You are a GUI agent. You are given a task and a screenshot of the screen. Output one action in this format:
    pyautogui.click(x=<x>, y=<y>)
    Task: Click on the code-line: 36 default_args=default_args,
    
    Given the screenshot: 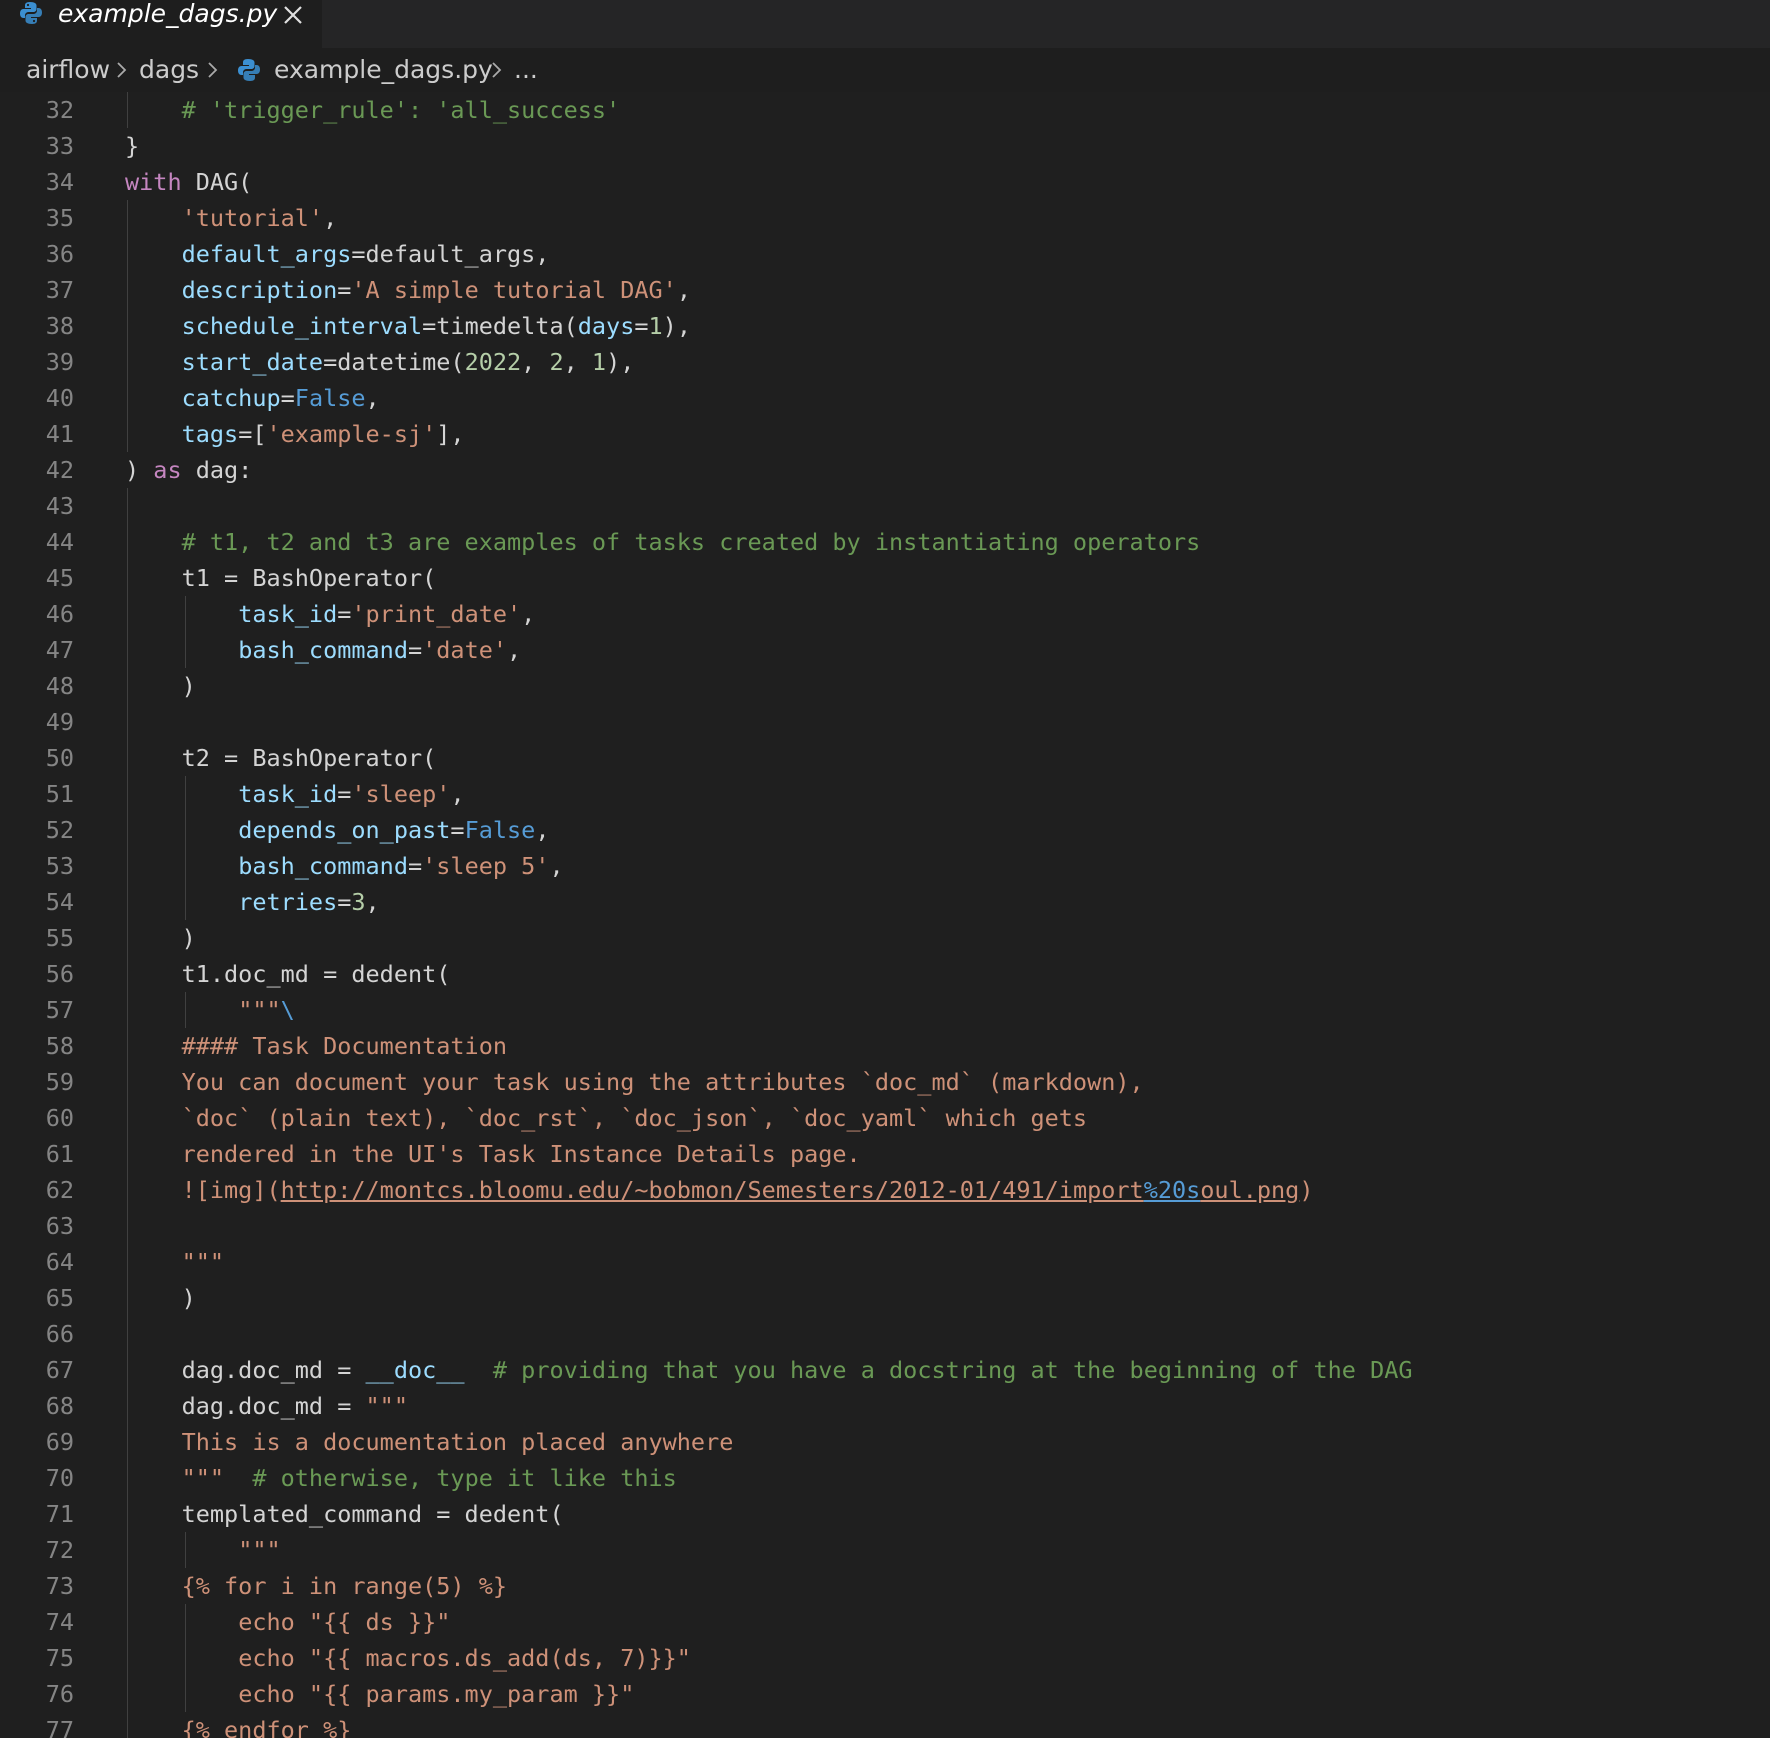 What is the action you would take?
    pyautogui.click(x=885, y=254)
    